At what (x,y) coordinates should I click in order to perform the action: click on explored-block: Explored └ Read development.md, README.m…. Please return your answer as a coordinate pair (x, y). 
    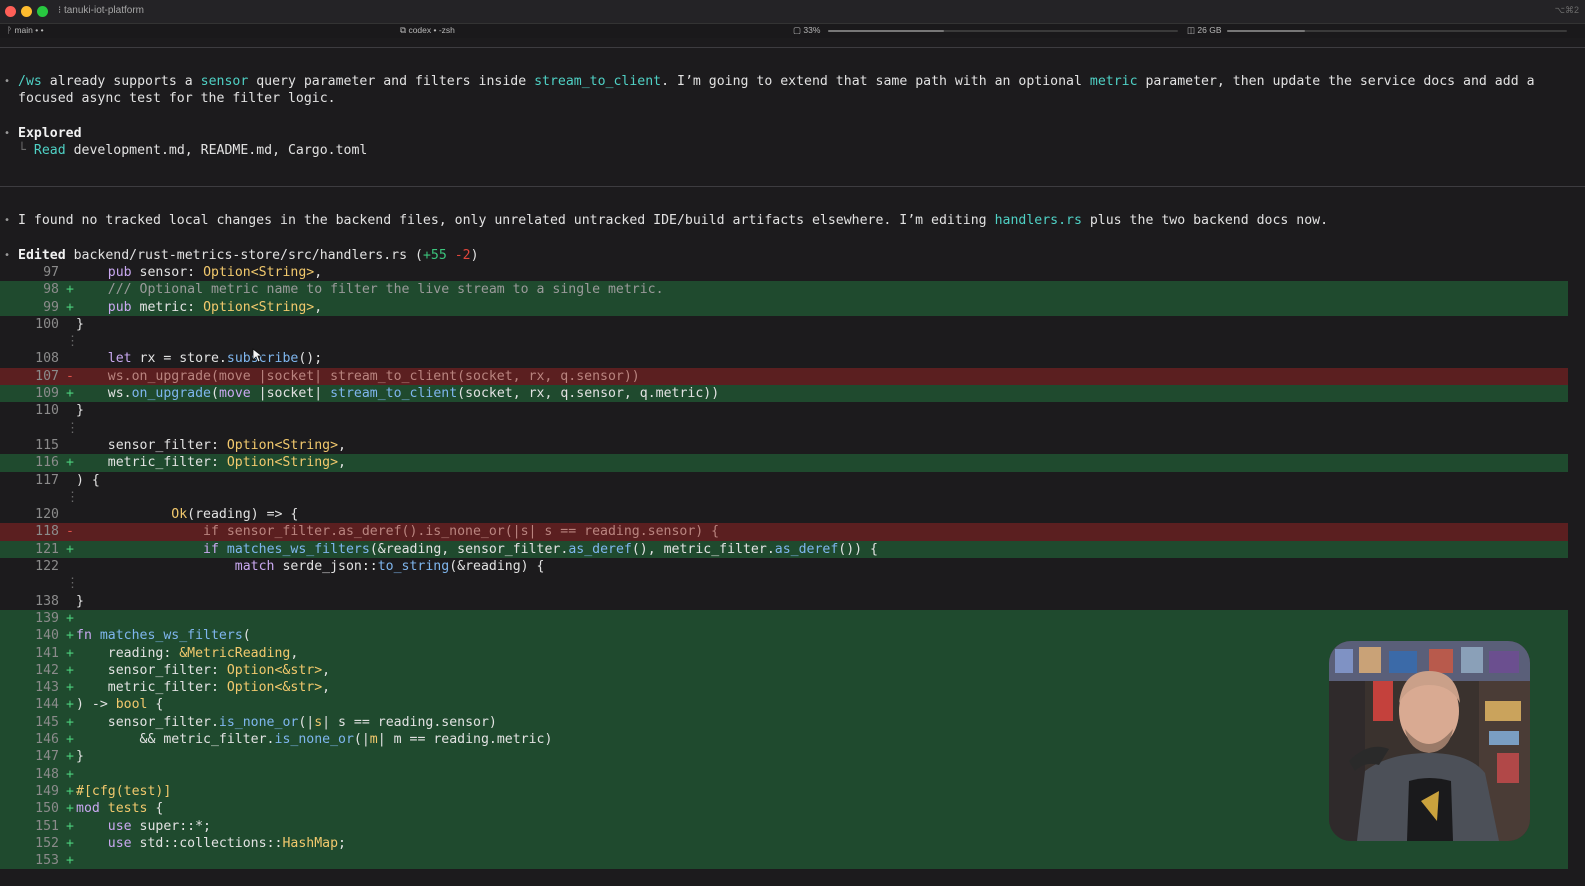
    Looking at the image, I should click on (193, 142).